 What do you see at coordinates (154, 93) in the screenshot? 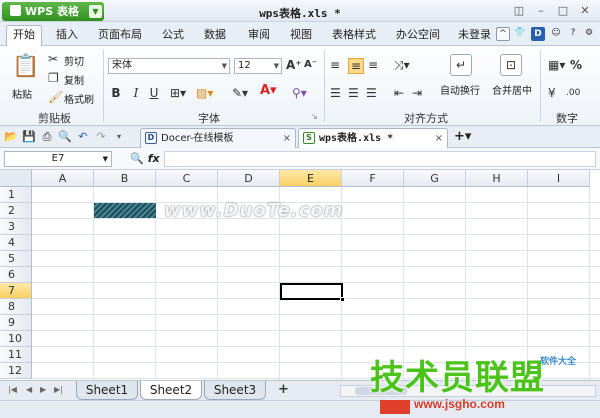
I see `underline-button: U` at bounding box center [154, 93].